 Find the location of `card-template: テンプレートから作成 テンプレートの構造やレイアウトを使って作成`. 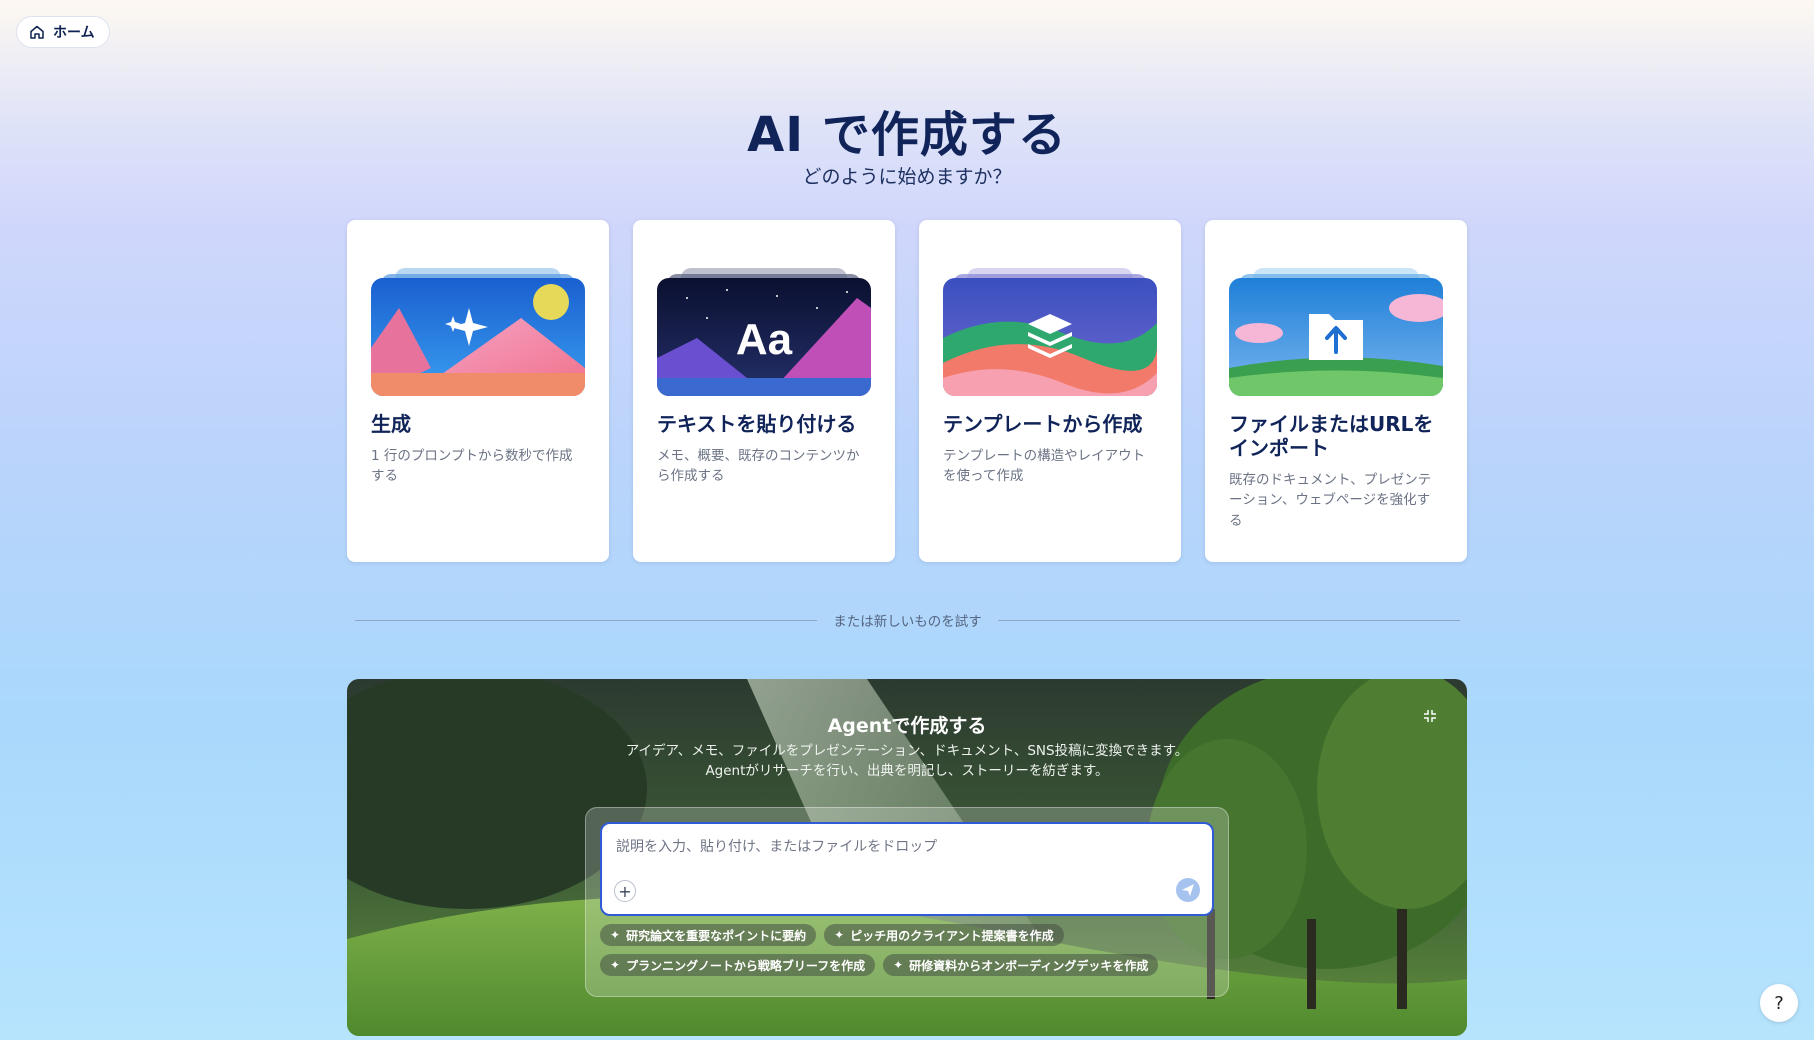

card-template: テンプレートから作成 テンプレートの構造やレイアウトを使って作成 is located at coordinates (1050, 391).